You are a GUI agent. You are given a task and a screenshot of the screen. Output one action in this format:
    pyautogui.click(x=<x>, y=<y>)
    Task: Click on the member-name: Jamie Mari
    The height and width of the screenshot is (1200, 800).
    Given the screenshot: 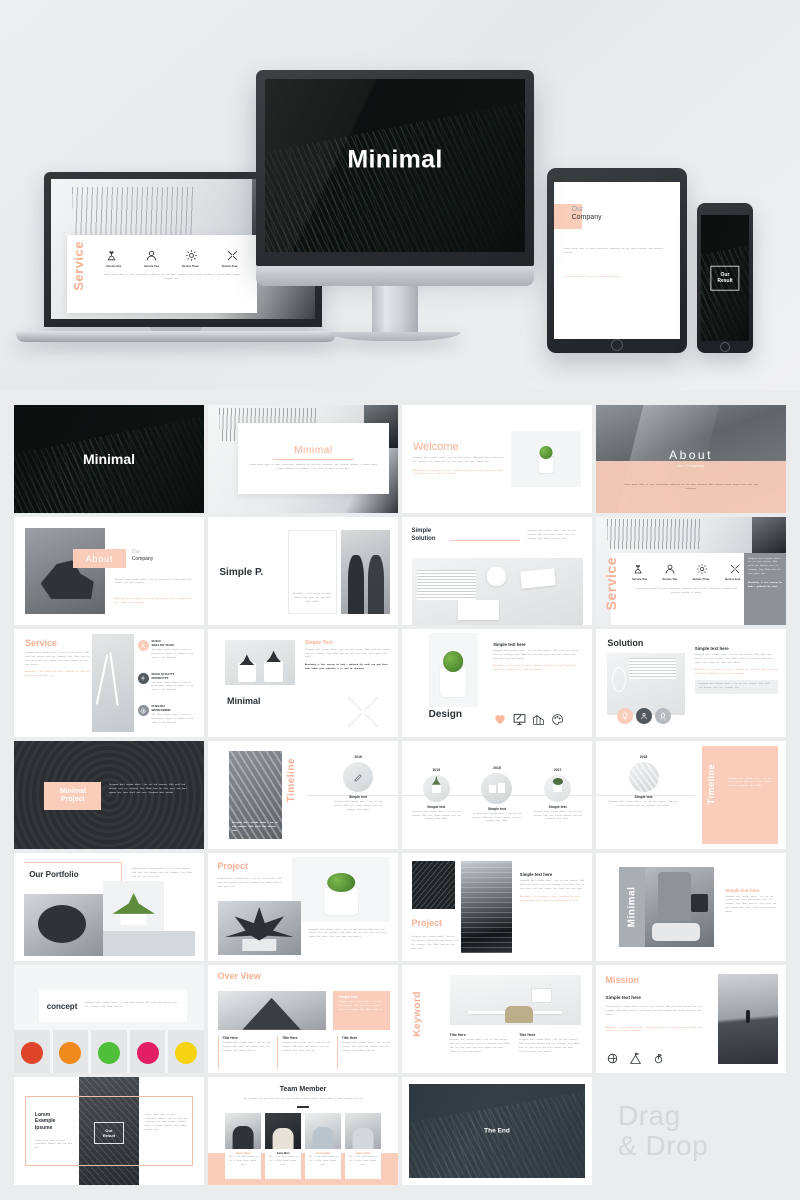 What is the action you would take?
    pyautogui.click(x=363, y=1152)
    